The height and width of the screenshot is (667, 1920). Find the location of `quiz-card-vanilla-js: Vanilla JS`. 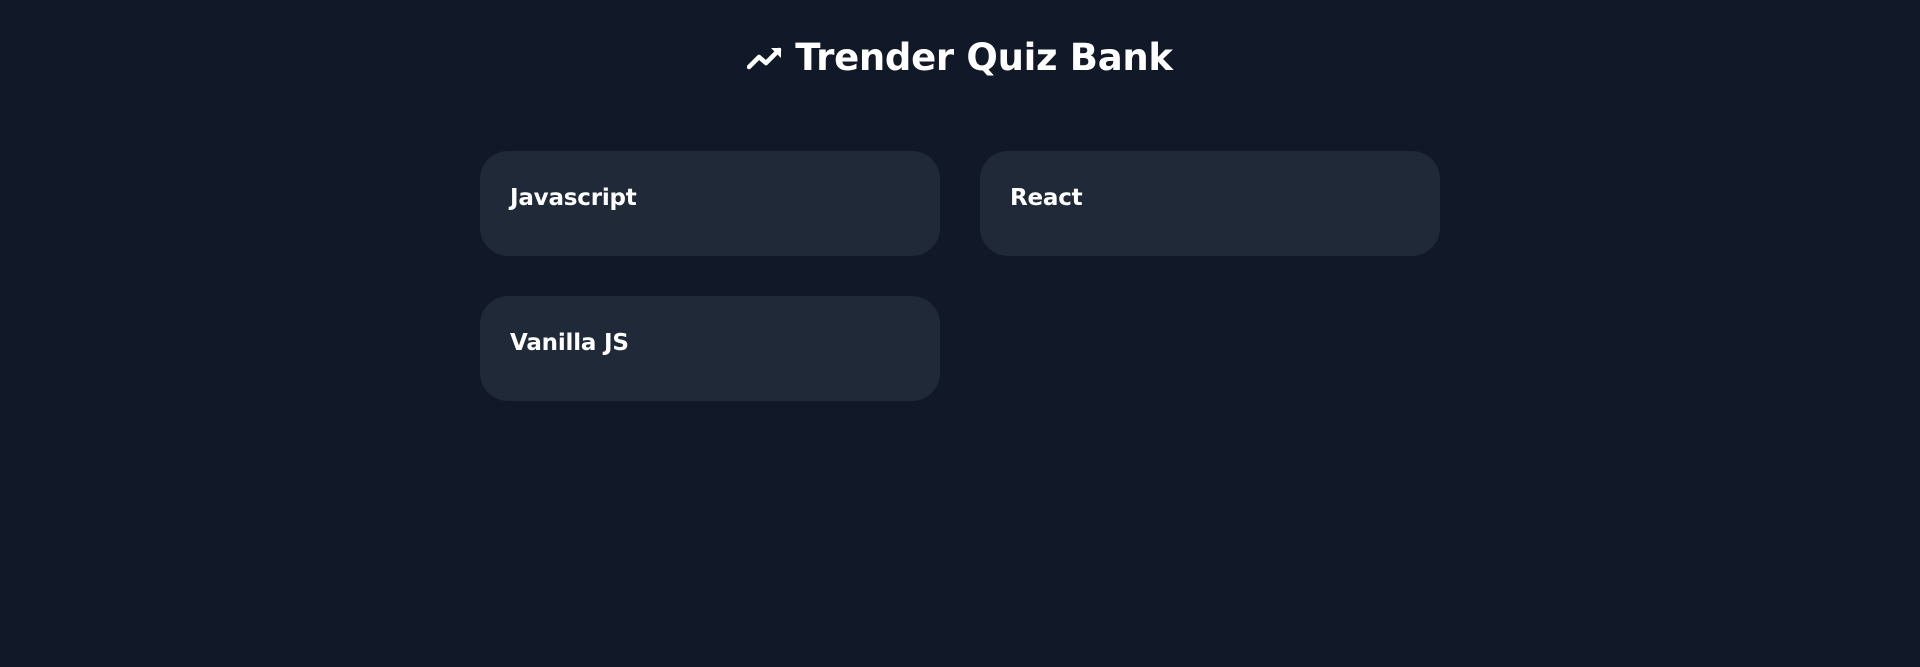

quiz-card-vanilla-js: Vanilla JS is located at coordinates (710, 348).